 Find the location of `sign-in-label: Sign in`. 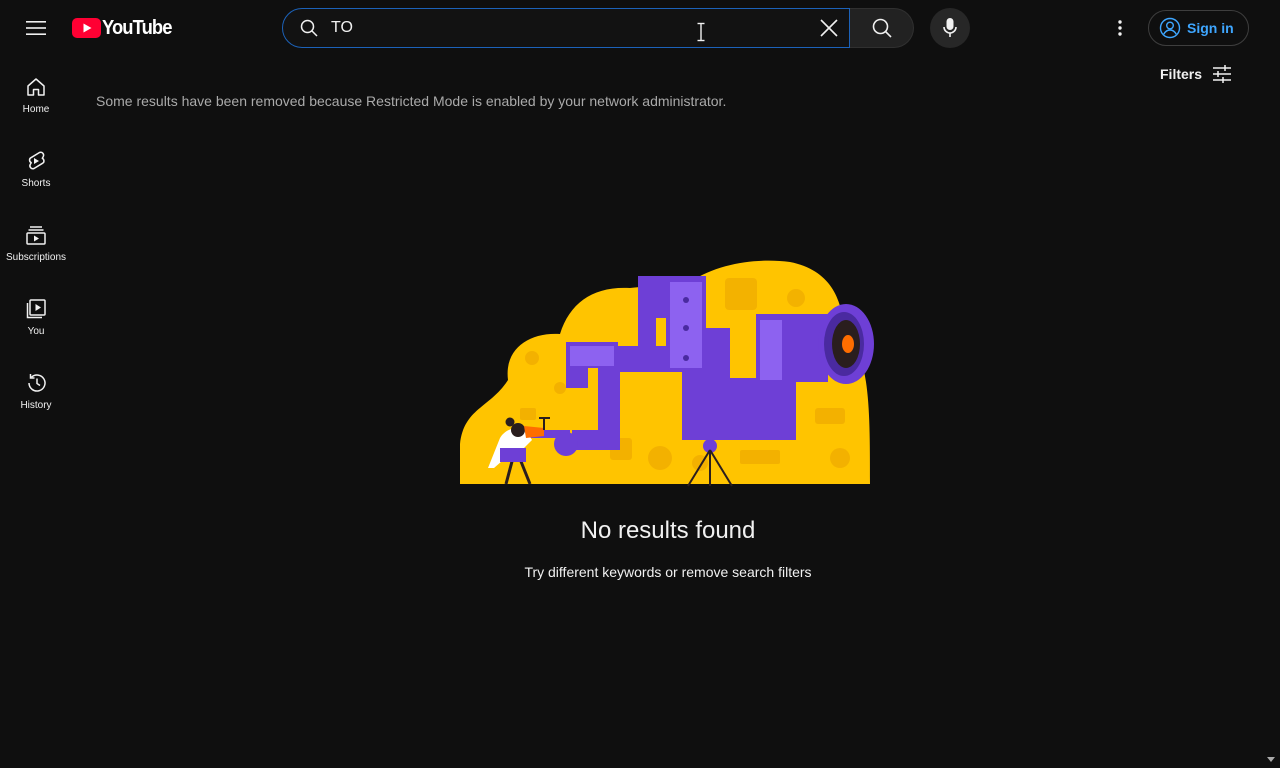

sign-in-label: Sign in is located at coordinates (1210, 28).